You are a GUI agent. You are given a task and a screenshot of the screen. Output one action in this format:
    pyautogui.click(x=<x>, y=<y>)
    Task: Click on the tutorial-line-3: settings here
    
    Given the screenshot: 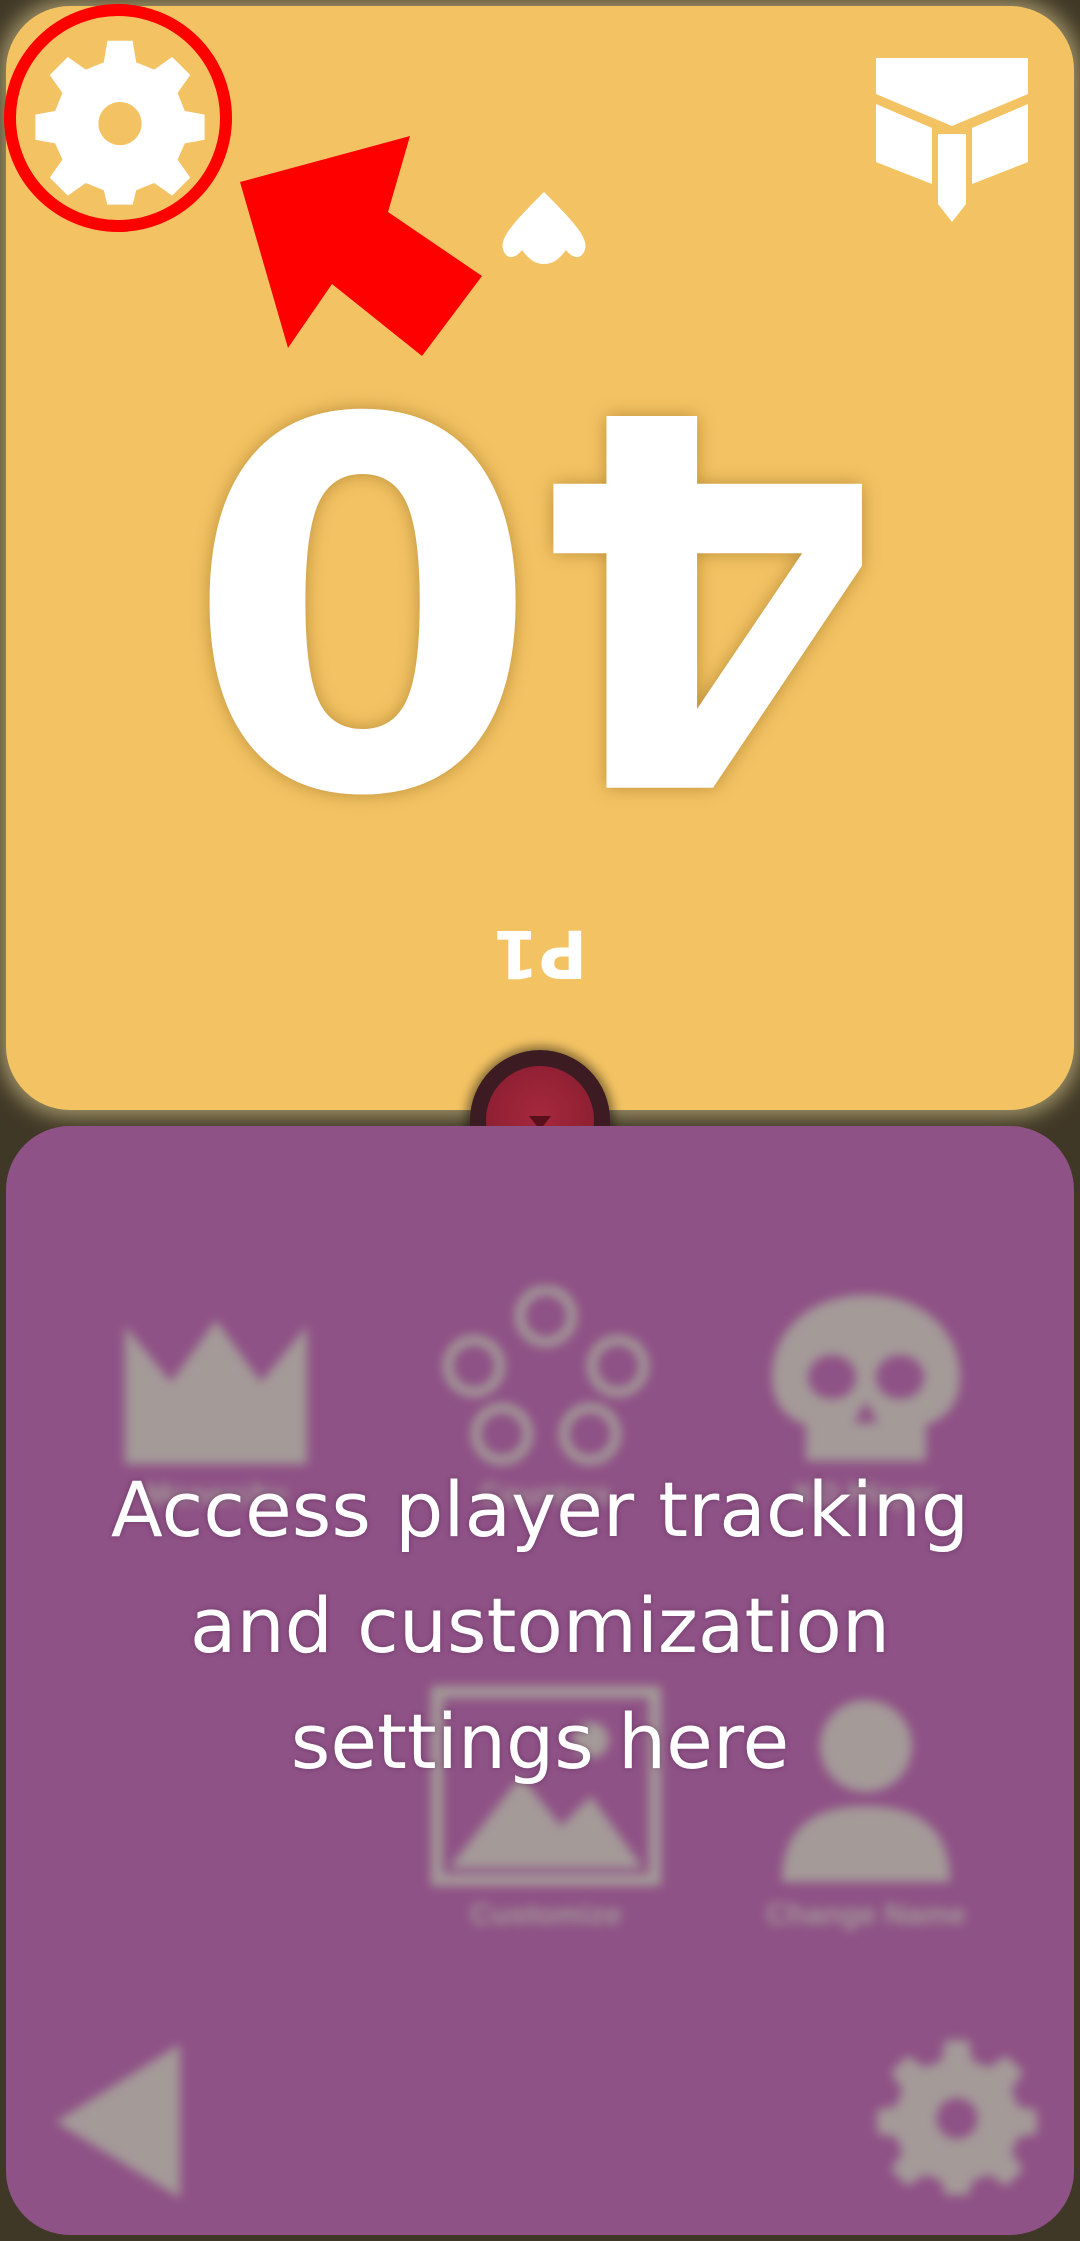 What is the action you would take?
    pyautogui.click(x=540, y=1741)
    